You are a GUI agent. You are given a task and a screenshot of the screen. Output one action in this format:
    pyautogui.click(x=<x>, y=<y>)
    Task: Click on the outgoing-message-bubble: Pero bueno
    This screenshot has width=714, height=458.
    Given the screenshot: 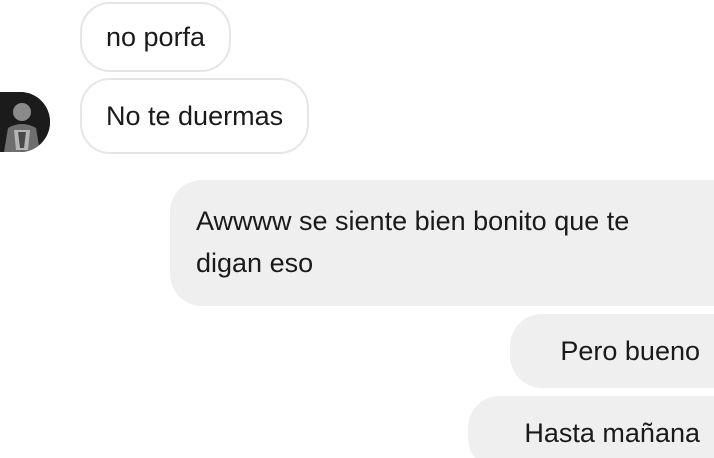 What is the action you would take?
    pyautogui.click(x=612, y=351)
    